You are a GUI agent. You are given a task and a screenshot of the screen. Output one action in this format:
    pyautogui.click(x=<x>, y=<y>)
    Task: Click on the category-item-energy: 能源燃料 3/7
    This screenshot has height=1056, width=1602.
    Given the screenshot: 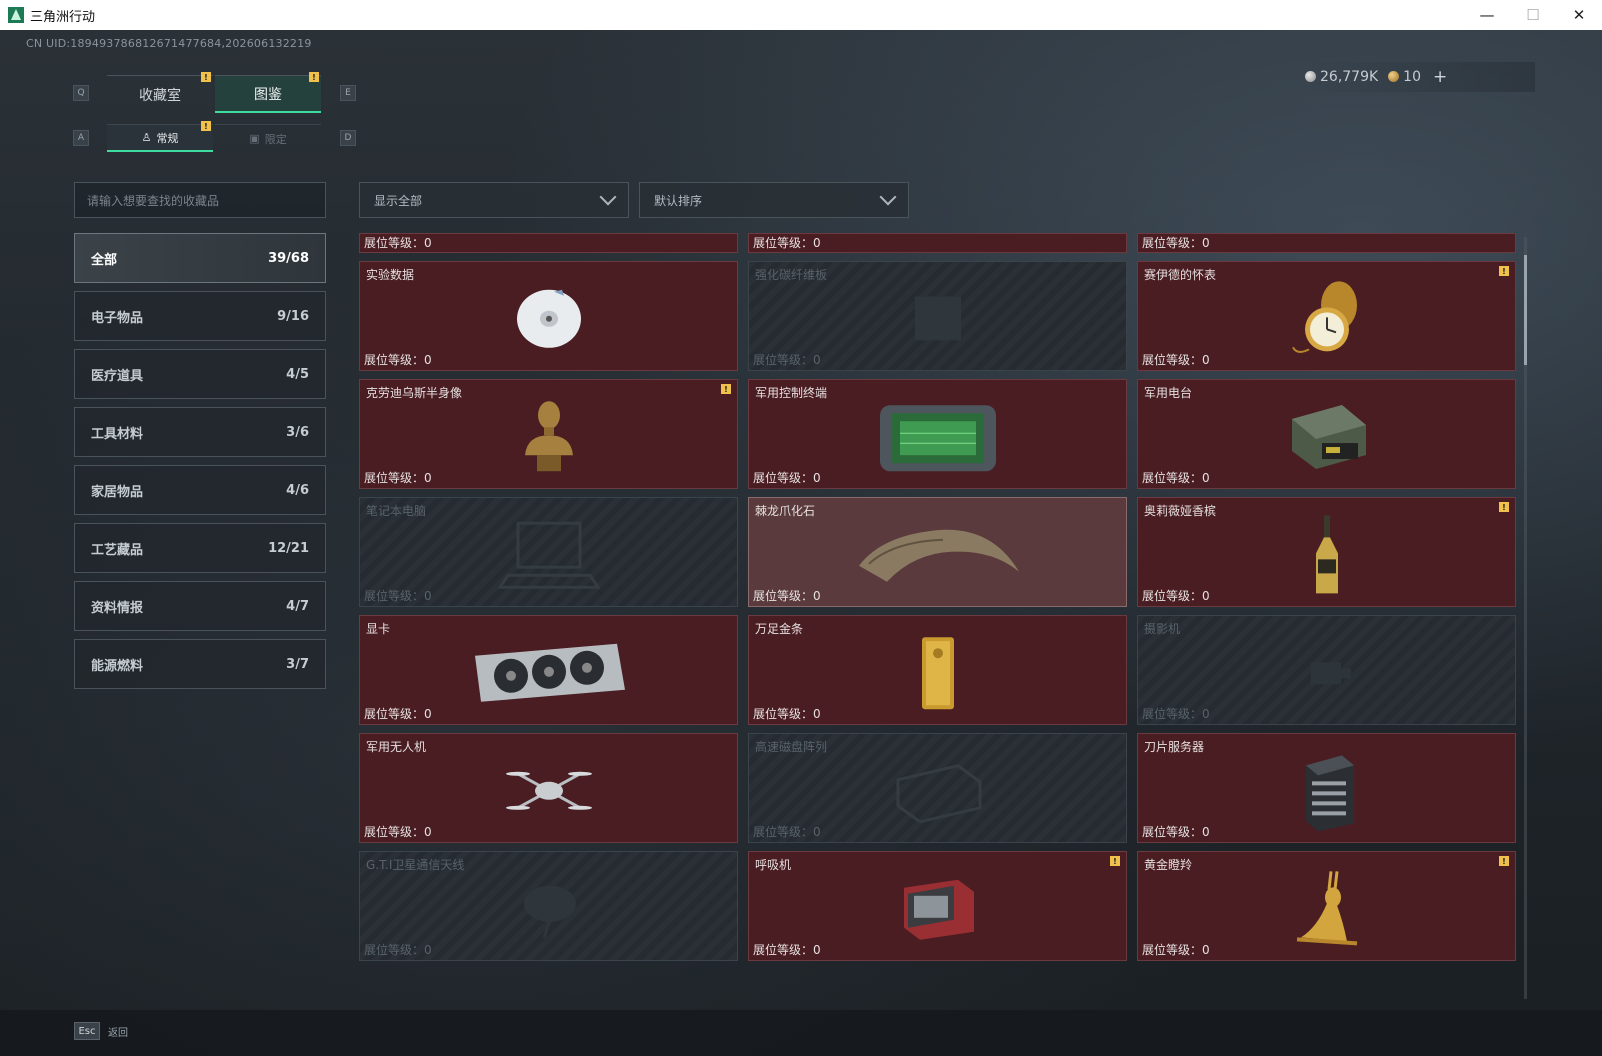 What is the action you would take?
    pyautogui.click(x=200, y=664)
    